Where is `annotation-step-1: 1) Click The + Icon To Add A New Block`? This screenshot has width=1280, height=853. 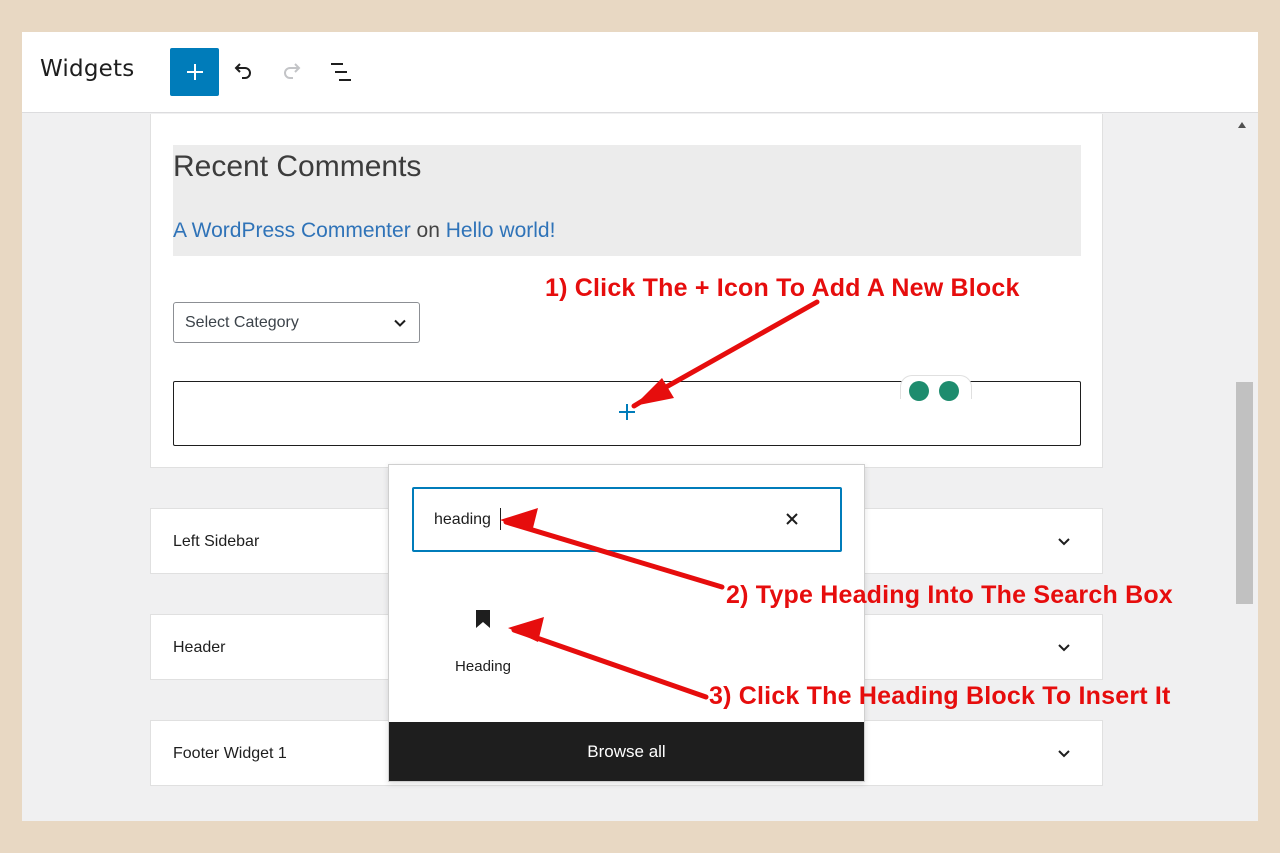 annotation-step-1: 1) Click The + Icon To Add A New Block is located at coordinates (782, 288).